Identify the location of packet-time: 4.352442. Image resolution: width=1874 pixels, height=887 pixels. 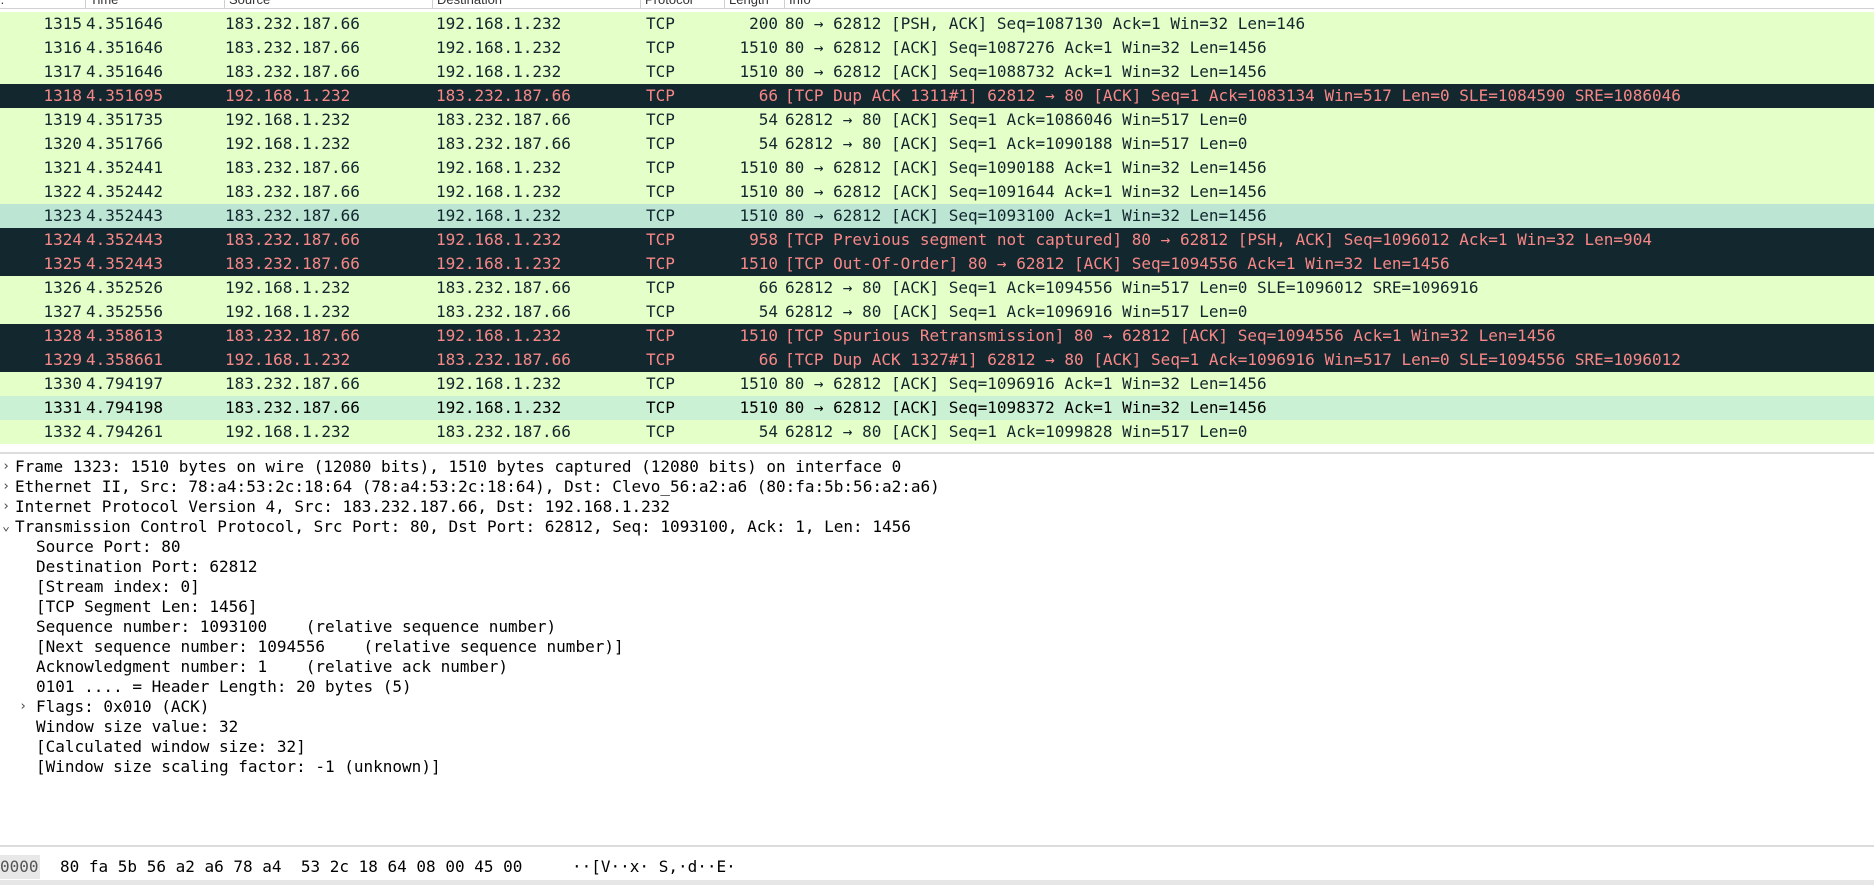
(125, 191).